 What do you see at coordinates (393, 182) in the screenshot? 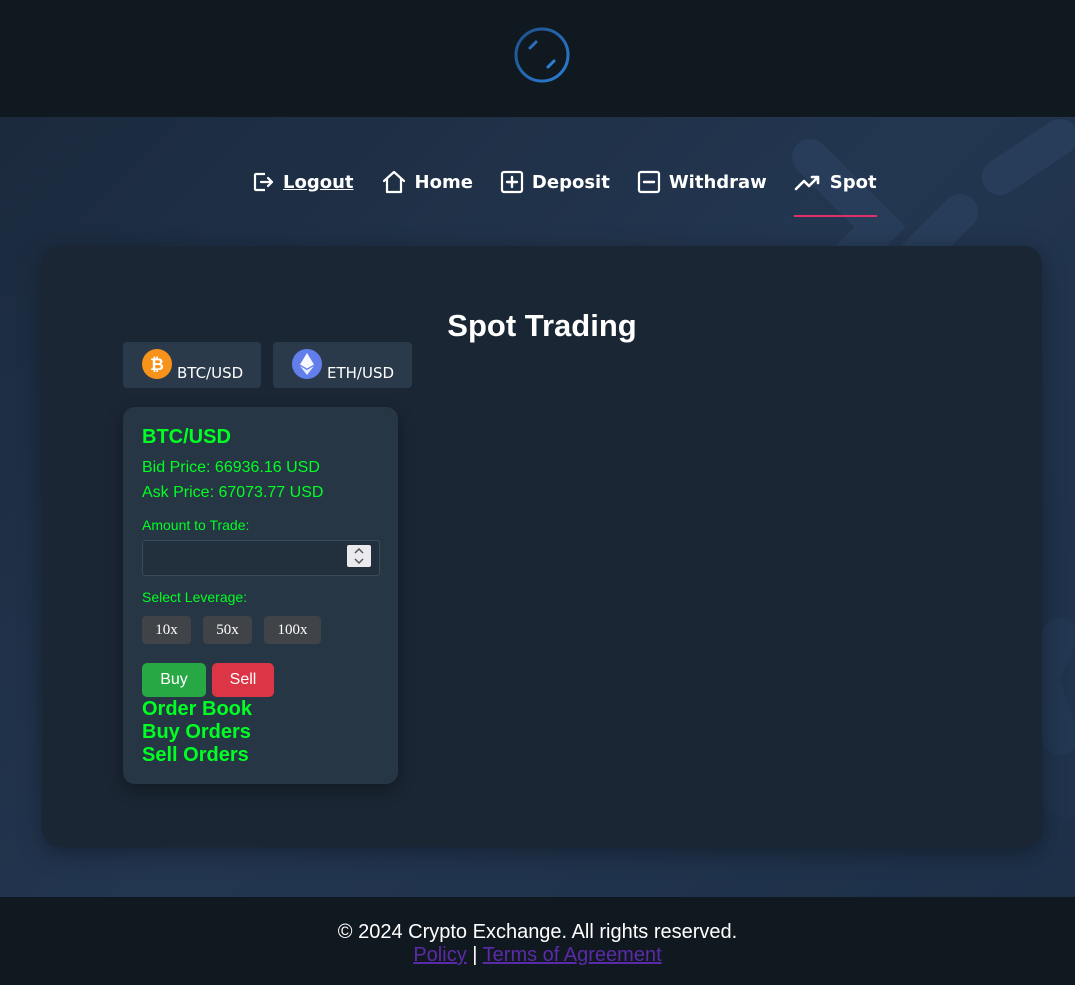
I see `home-icon` at bounding box center [393, 182].